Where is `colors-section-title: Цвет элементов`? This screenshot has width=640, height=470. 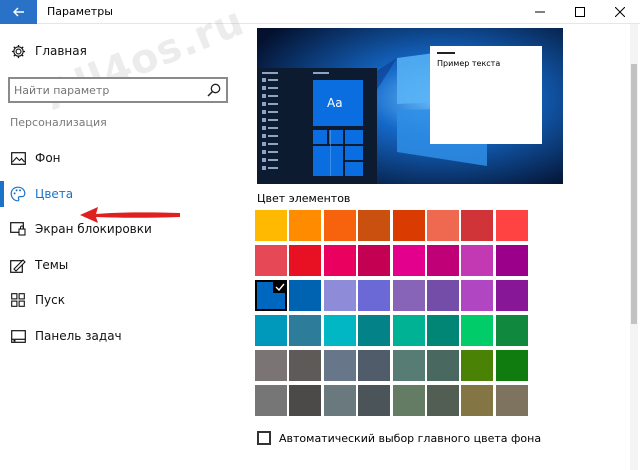 colors-section-title: Цвет элементов is located at coordinates (304, 198).